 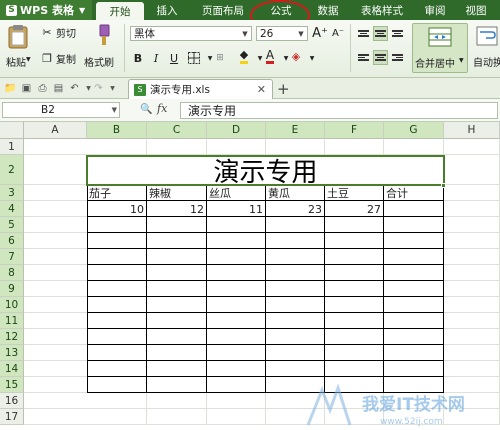 What do you see at coordinates (296, 56) in the screenshot?
I see `clear-format-button: ◈` at bounding box center [296, 56].